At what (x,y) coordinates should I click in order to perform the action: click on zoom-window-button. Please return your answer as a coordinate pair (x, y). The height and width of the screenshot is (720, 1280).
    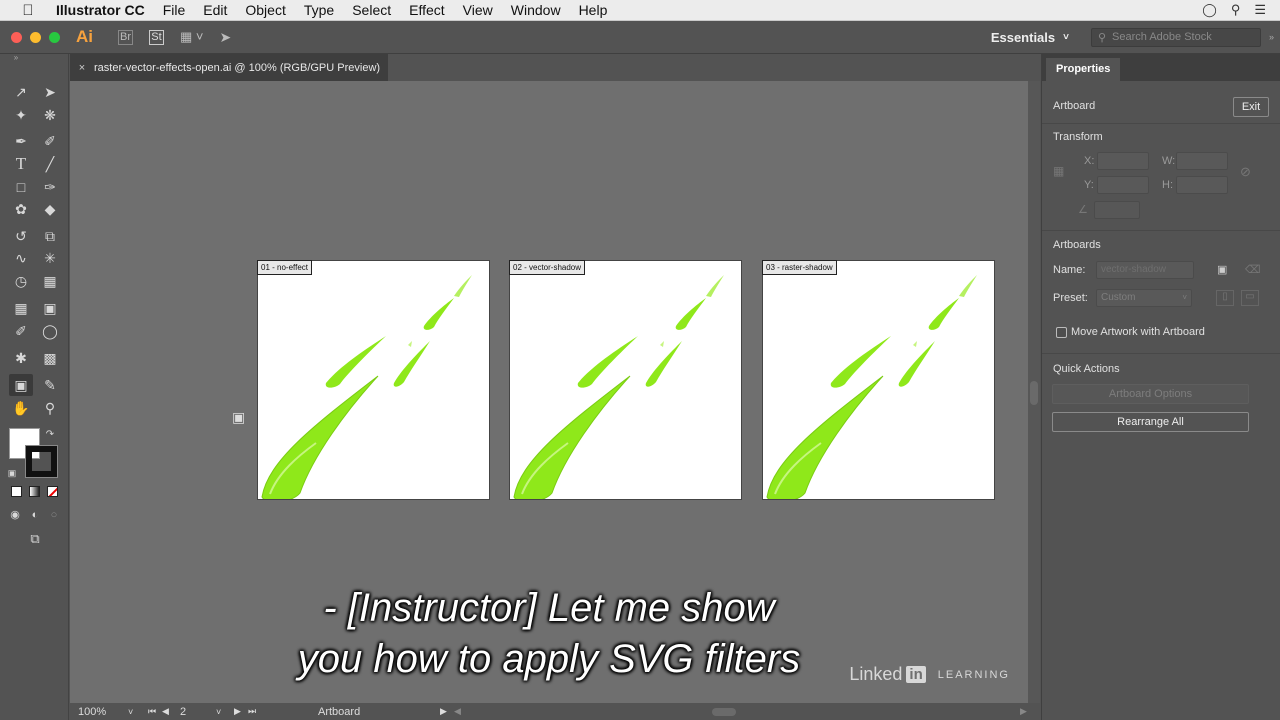
    Looking at the image, I should click on (54, 37).